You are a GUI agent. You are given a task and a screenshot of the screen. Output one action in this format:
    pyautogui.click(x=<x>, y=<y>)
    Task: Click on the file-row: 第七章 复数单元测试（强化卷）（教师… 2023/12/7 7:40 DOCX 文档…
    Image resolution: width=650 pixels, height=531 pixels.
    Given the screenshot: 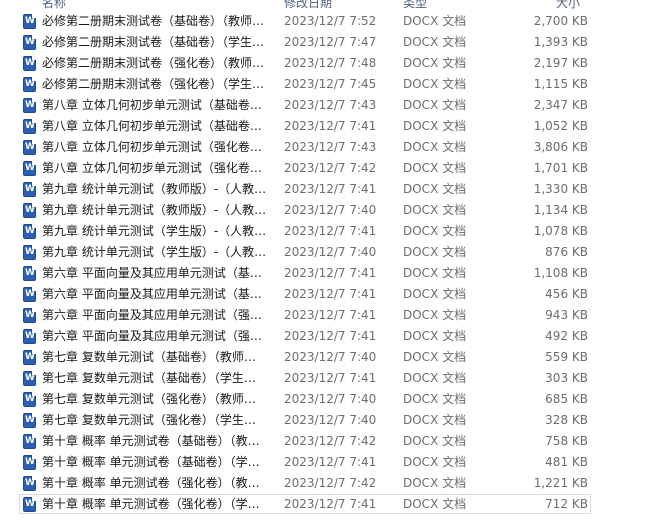 What is the action you would take?
    pyautogui.click(x=325, y=399)
    